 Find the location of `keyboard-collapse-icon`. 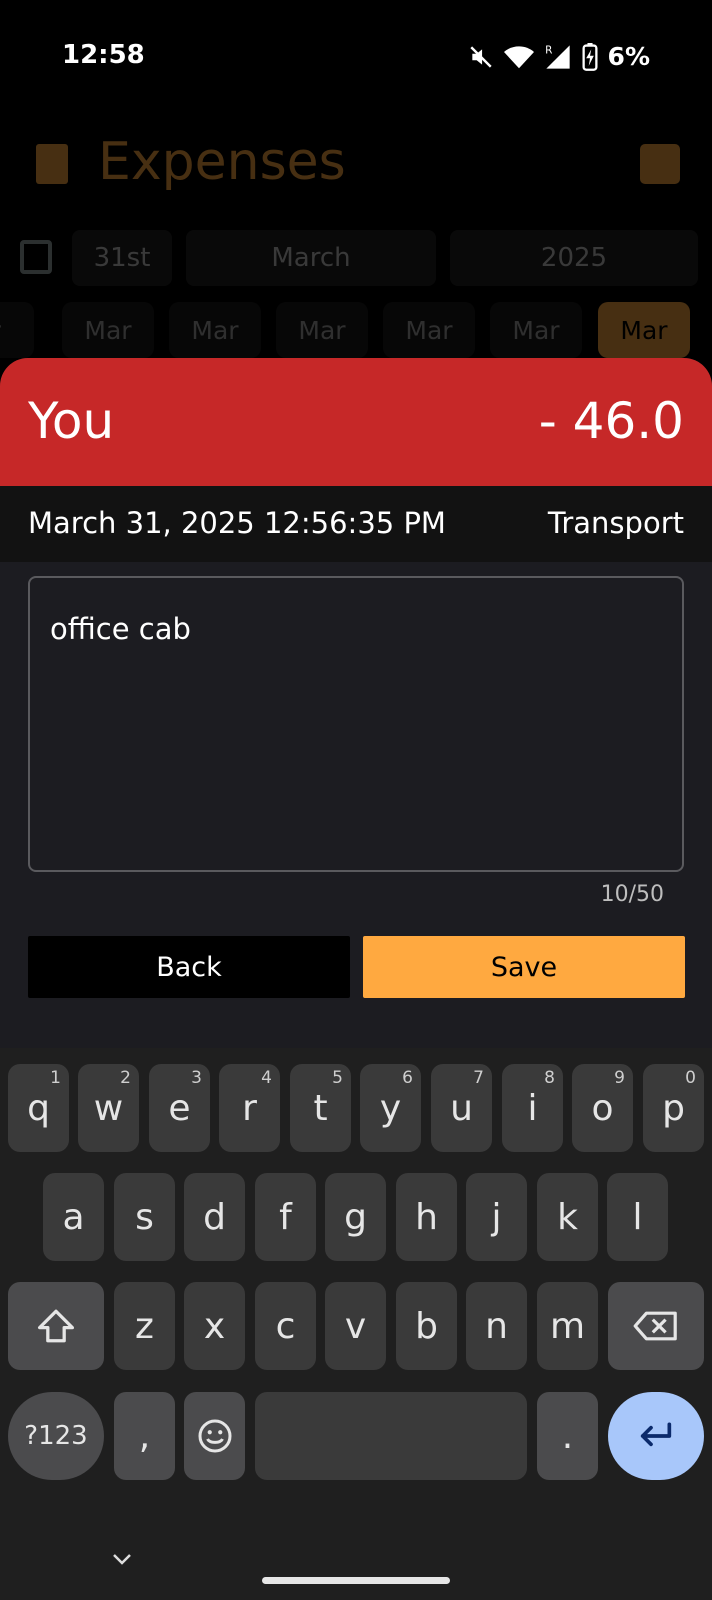

keyboard-collapse-icon is located at coordinates (122, 1560).